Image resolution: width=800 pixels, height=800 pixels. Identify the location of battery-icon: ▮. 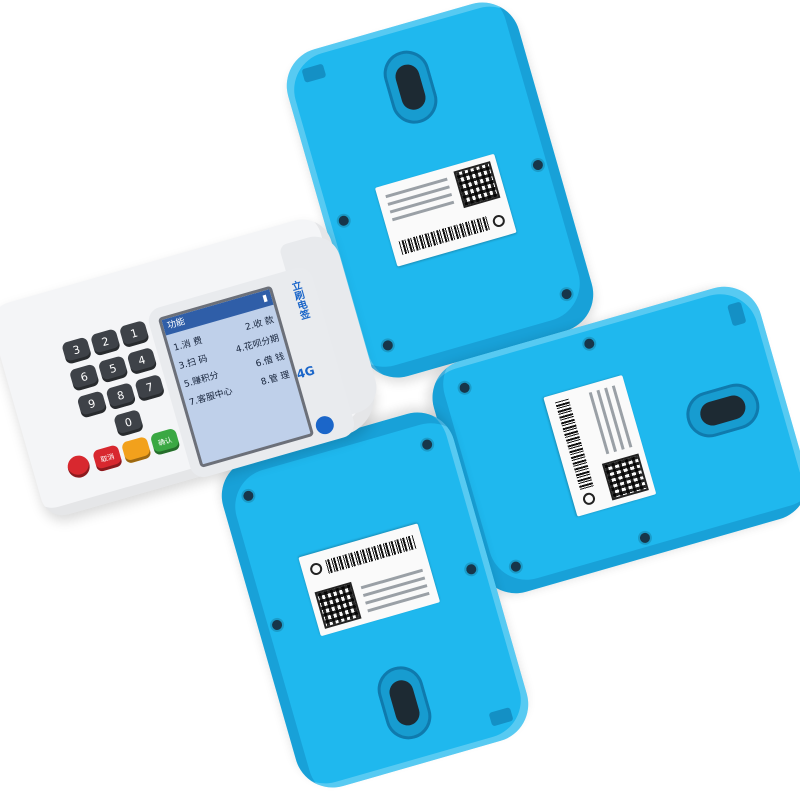
(265, 299).